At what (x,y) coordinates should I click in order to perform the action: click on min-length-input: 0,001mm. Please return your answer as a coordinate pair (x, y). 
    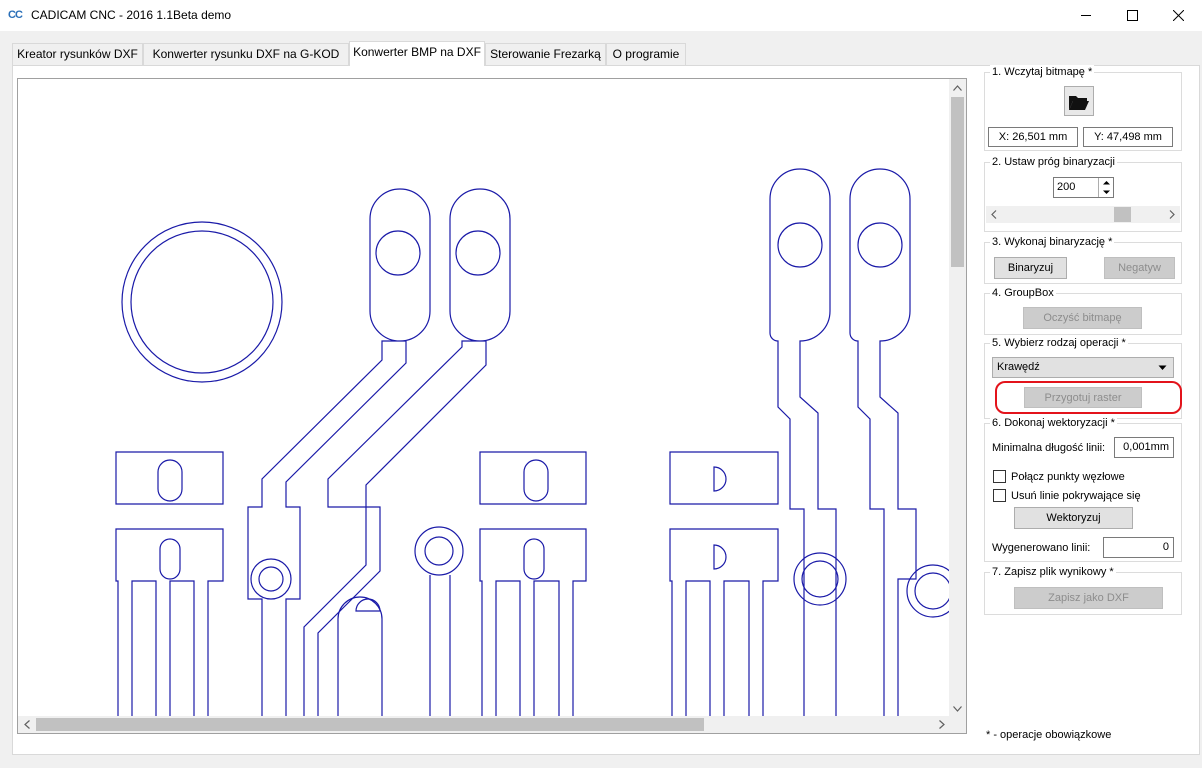
    Looking at the image, I should click on (1144, 447).